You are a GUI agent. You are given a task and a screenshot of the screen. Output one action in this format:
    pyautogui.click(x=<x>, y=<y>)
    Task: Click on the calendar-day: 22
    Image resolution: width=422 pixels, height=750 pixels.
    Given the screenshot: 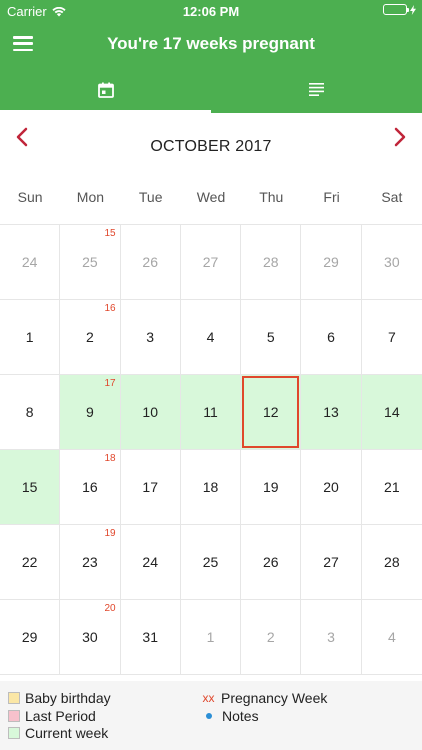 What is the action you would take?
    pyautogui.click(x=30, y=562)
    